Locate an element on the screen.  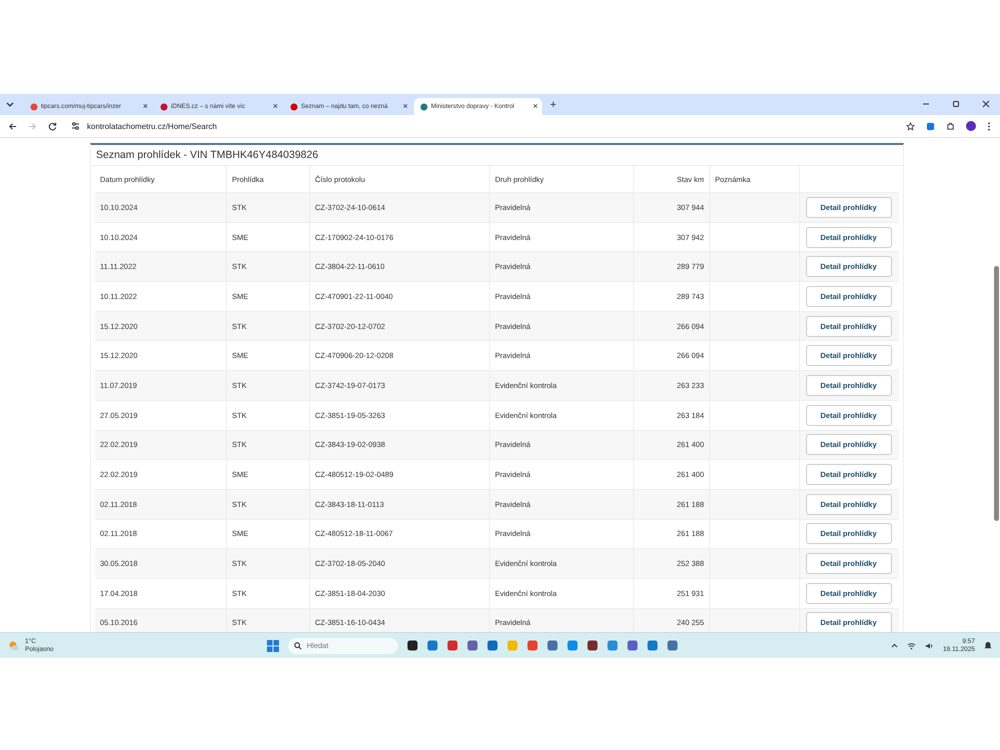
search-icon is located at coordinates (298, 646).